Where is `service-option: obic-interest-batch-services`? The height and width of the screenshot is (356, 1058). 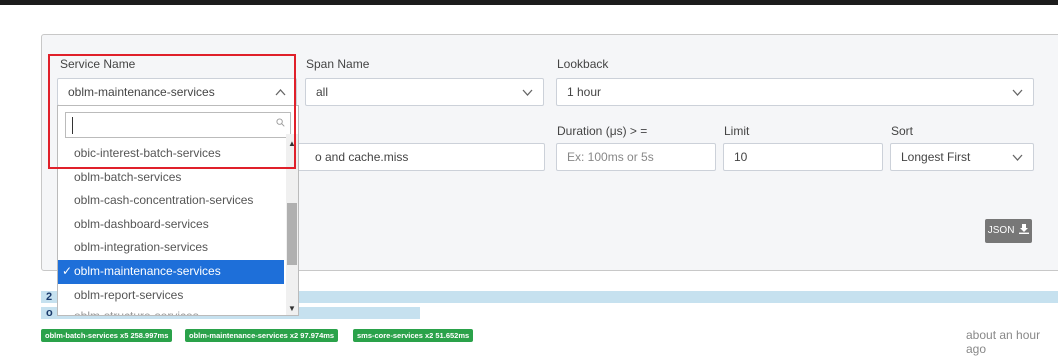 service-option: obic-interest-batch-services is located at coordinates (171, 154).